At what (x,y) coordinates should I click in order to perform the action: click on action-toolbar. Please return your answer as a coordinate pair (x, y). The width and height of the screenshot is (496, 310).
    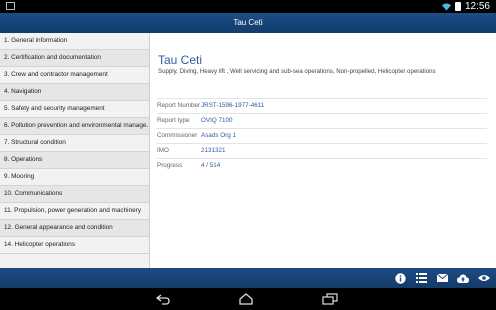
    Looking at the image, I should click on (248, 278).